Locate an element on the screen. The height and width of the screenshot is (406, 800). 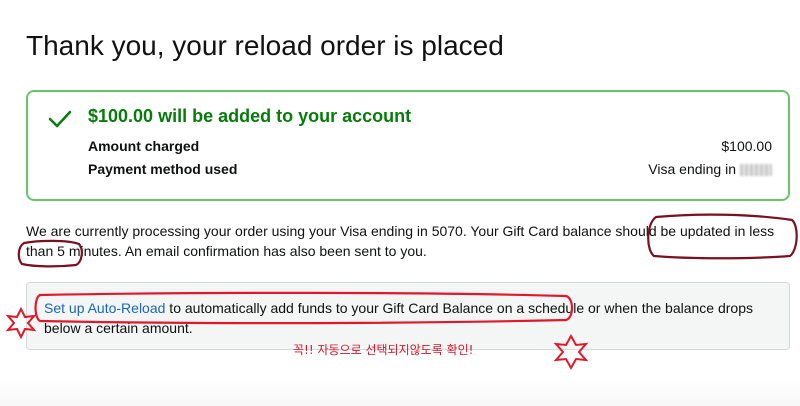
bottom-fade is located at coordinates (400, 393).